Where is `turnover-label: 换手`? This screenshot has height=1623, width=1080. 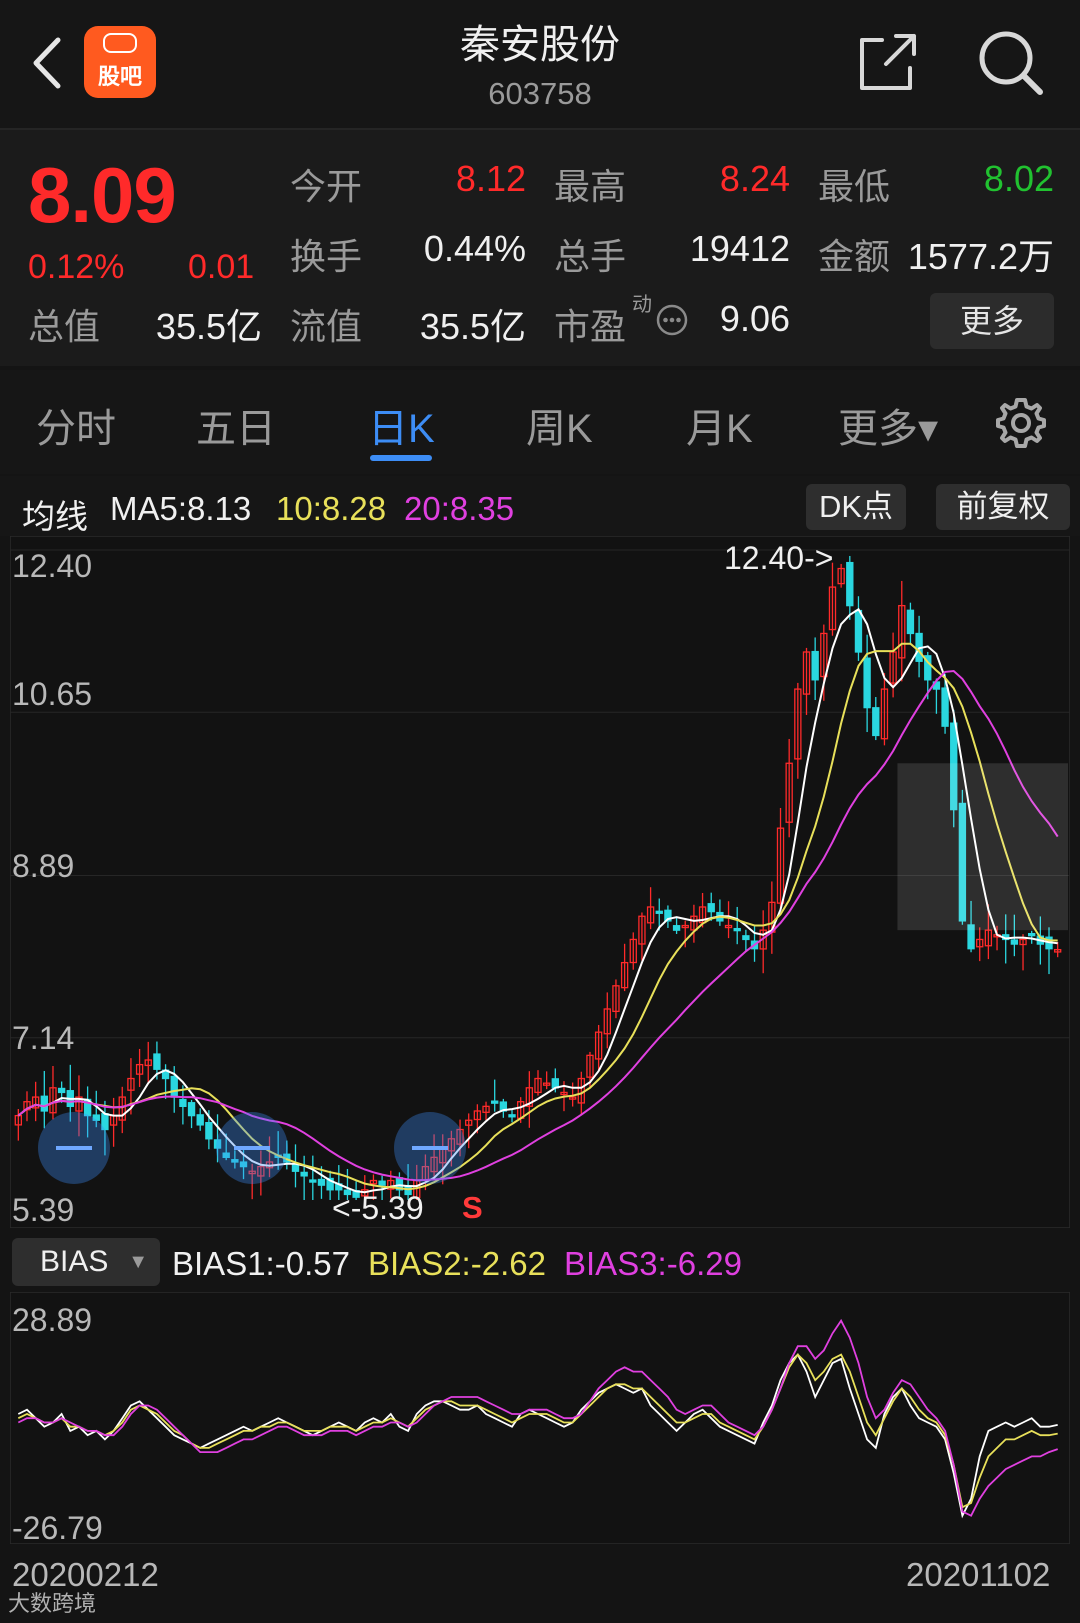 turnover-label: 换手 is located at coordinates (326, 256).